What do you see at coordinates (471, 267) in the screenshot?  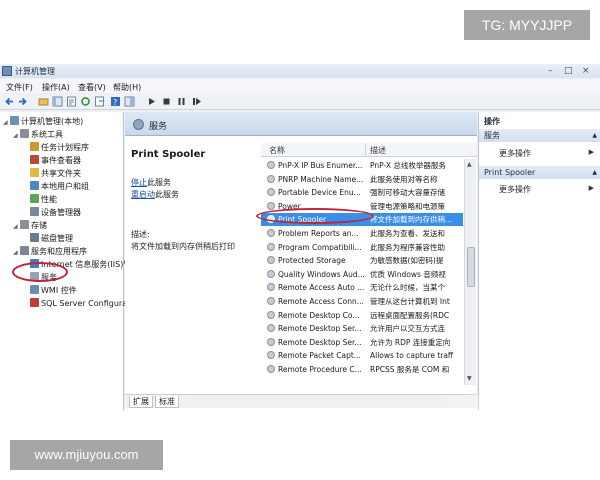 I see `scrollbar-thumb` at bounding box center [471, 267].